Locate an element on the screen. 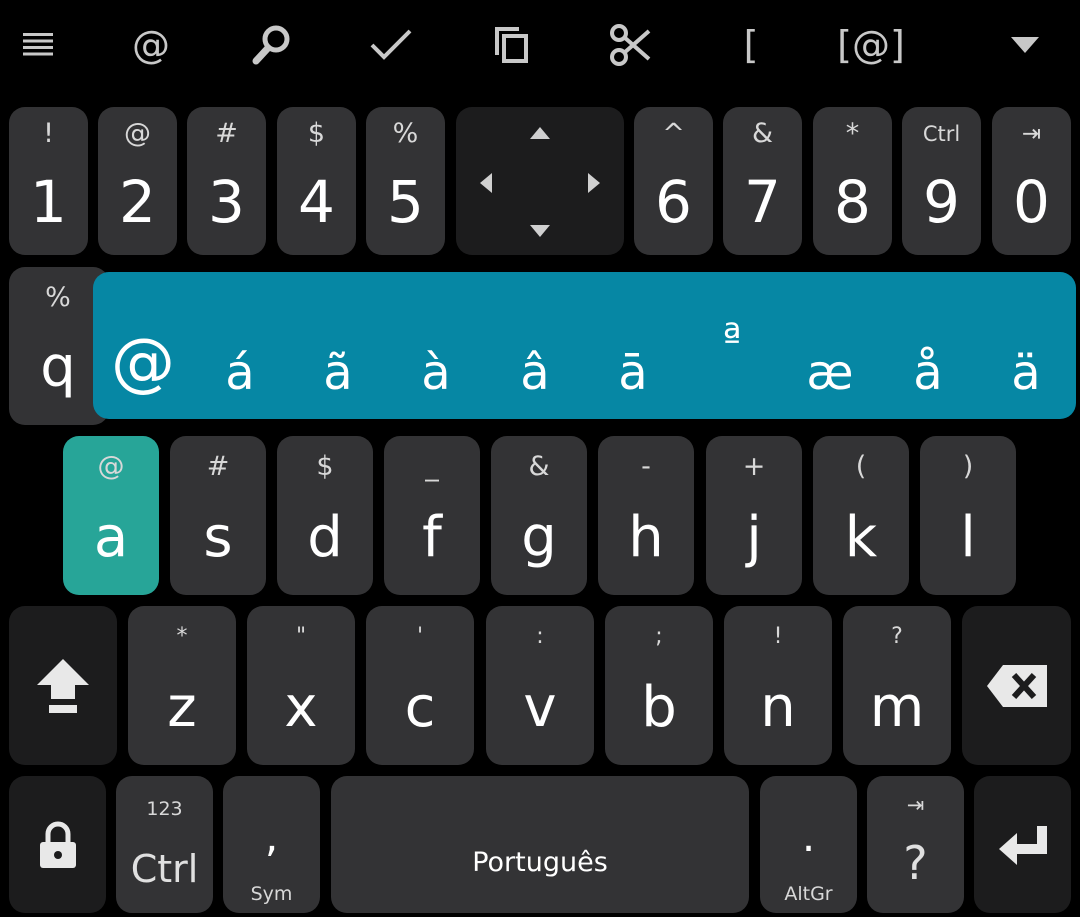  key-label: 4 is located at coordinates (316, 202).